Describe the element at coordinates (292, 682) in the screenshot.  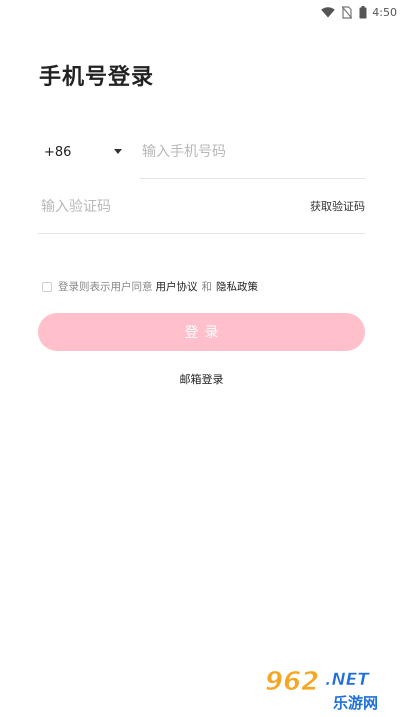
I see `svg-text: 962` at that location.